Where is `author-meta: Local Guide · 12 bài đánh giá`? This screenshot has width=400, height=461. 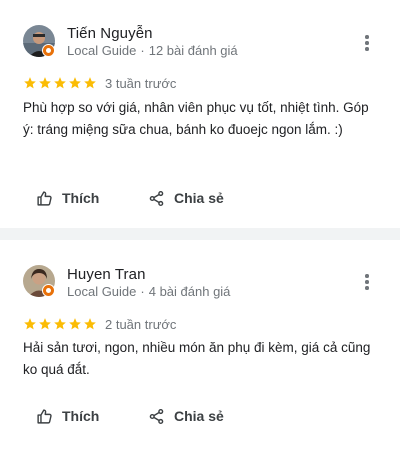
author-meta: Local Guide · 12 bài đánh giá is located at coordinates (152, 50).